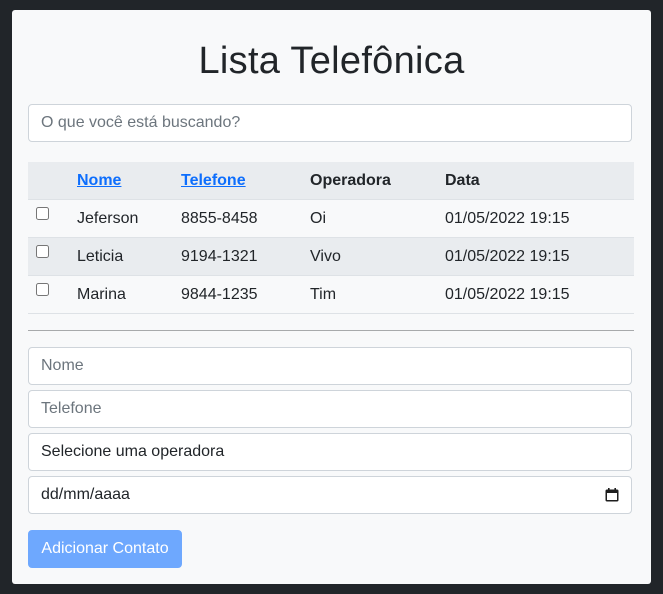  What do you see at coordinates (377, 294) in the screenshot?
I see `cell-operadora: Tim` at bounding box center [377, 294].